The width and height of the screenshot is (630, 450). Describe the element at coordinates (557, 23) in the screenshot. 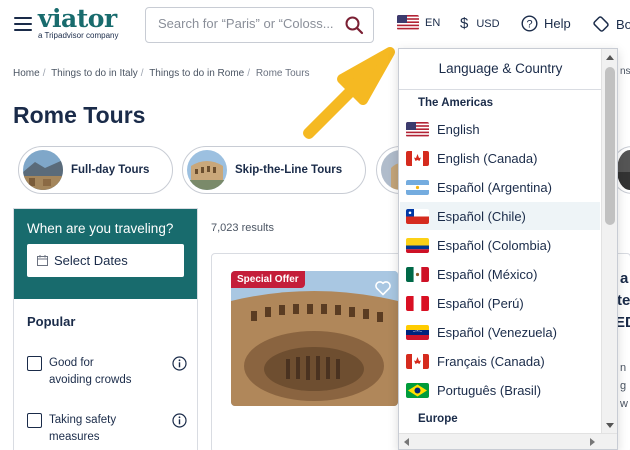

I see `help-label: Help` at that location.